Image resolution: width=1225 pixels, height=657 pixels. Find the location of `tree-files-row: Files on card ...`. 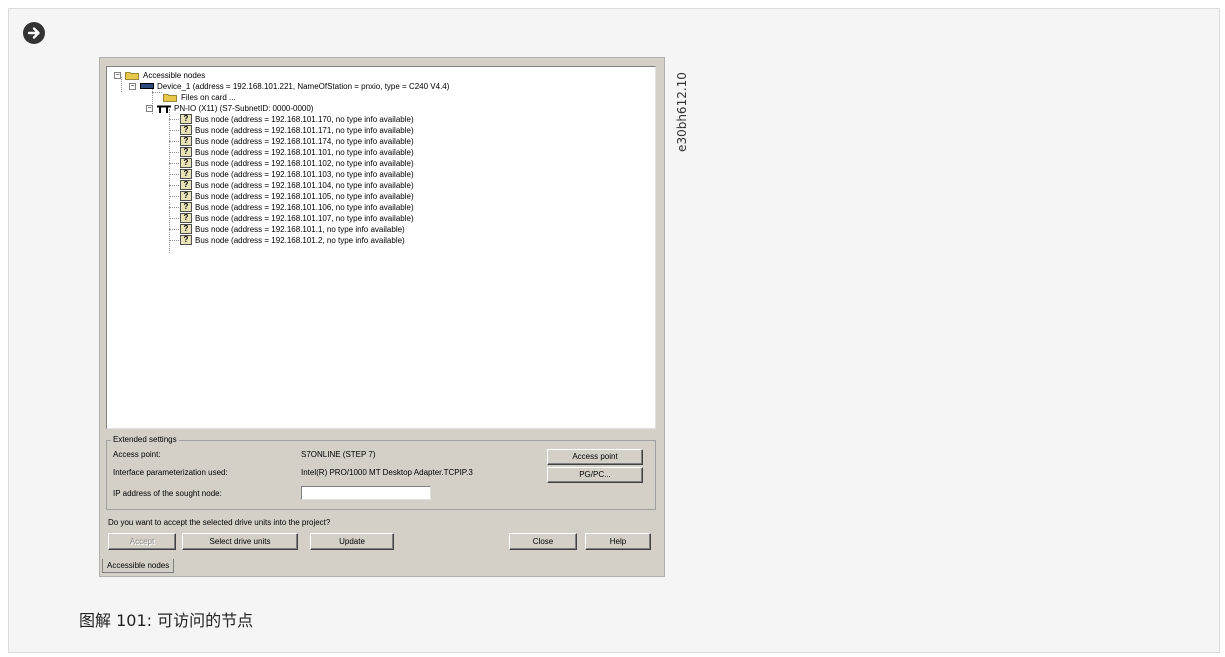

tree-files-row: Files on card ... is located at coordinates (305, 97).